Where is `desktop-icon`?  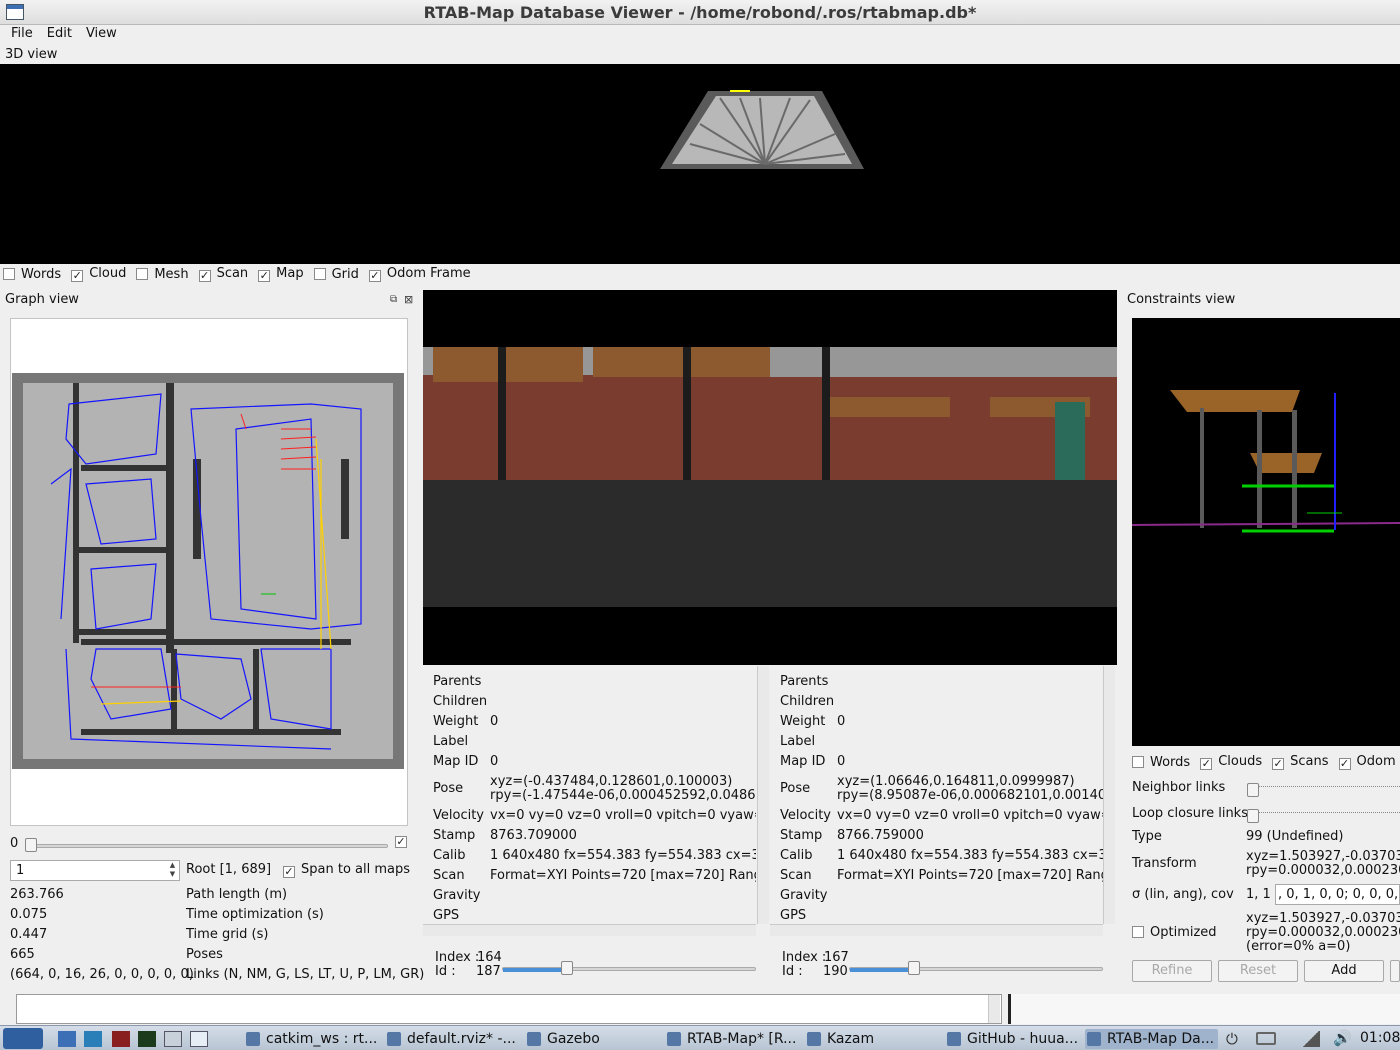
desktop-icon is located at coordinates (199, 1039).